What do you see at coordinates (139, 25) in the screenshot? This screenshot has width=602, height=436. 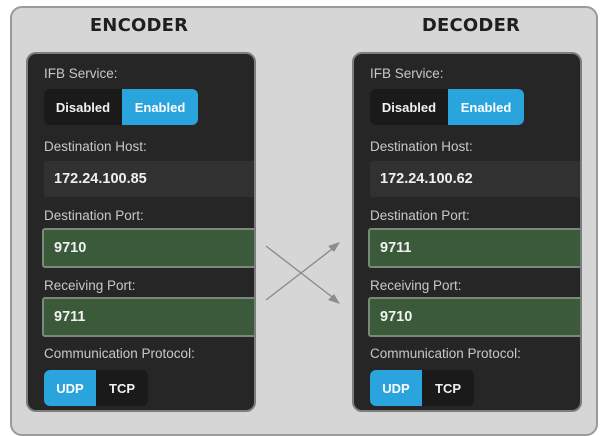 I see `encoder-title: ENCODER` at bounding box center [139, 25].